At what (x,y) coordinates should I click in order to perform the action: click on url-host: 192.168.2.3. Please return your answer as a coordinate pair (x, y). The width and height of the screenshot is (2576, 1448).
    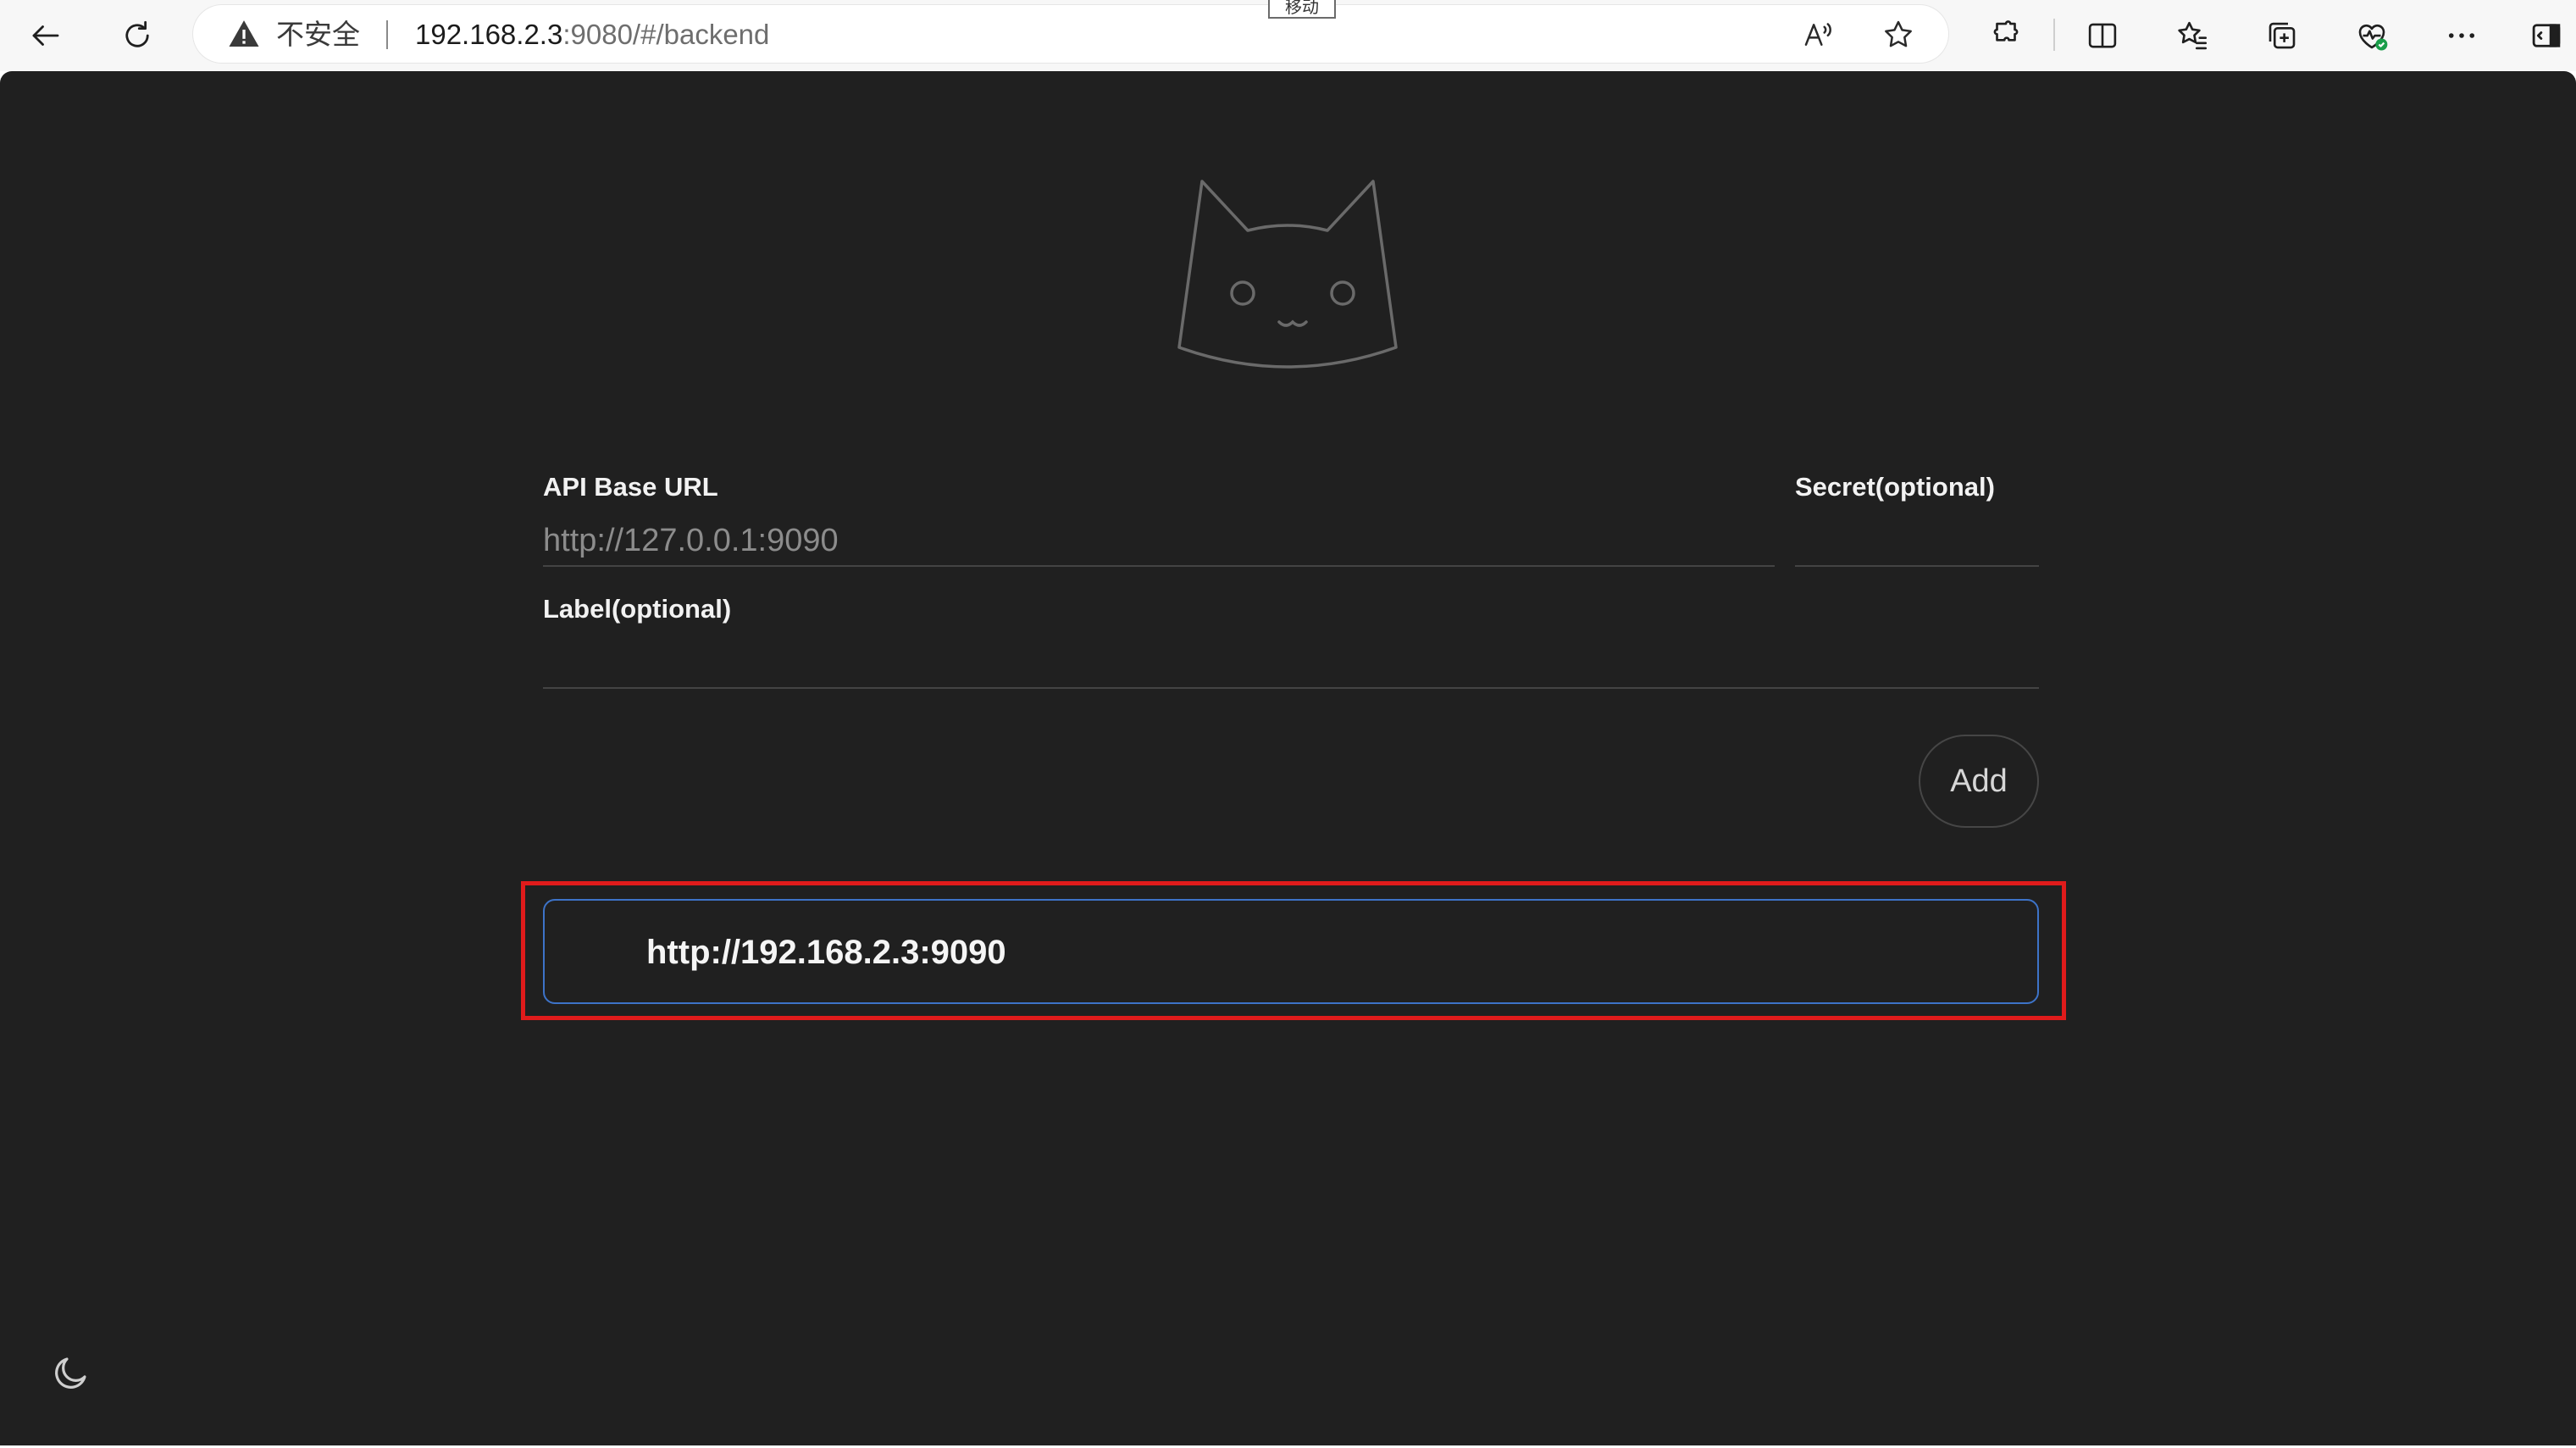
    Looking at the image, I should click on (489, 35).